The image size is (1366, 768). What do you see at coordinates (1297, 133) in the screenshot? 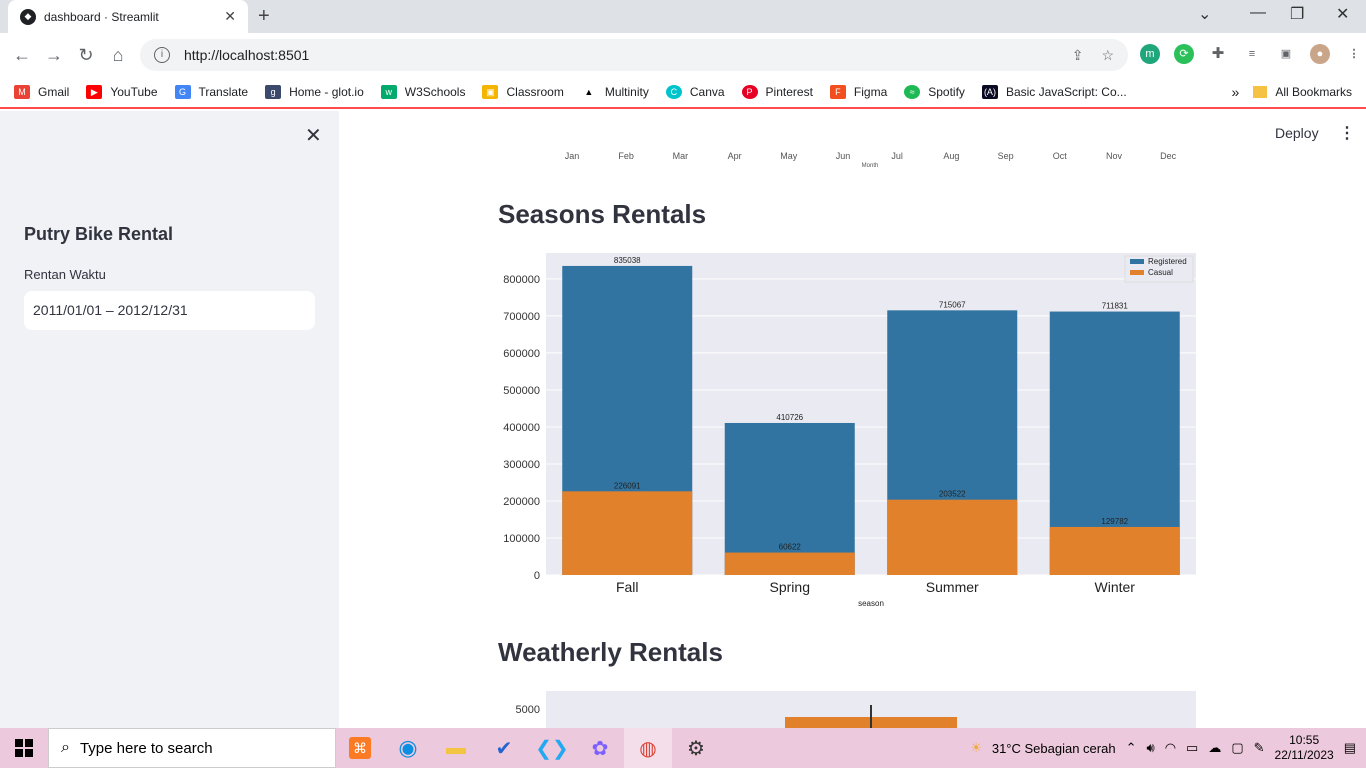
I see `deploy-button: Deploy` at bounding box center [1297, 133].